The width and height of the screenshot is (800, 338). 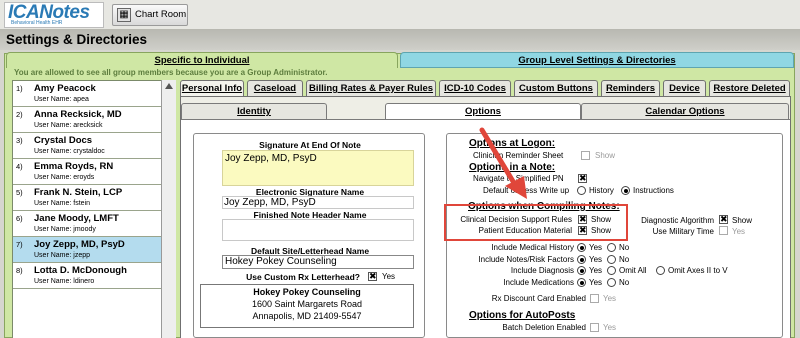 I want to click on title-bar: Settings & Directories, so click(x=400, y=40).